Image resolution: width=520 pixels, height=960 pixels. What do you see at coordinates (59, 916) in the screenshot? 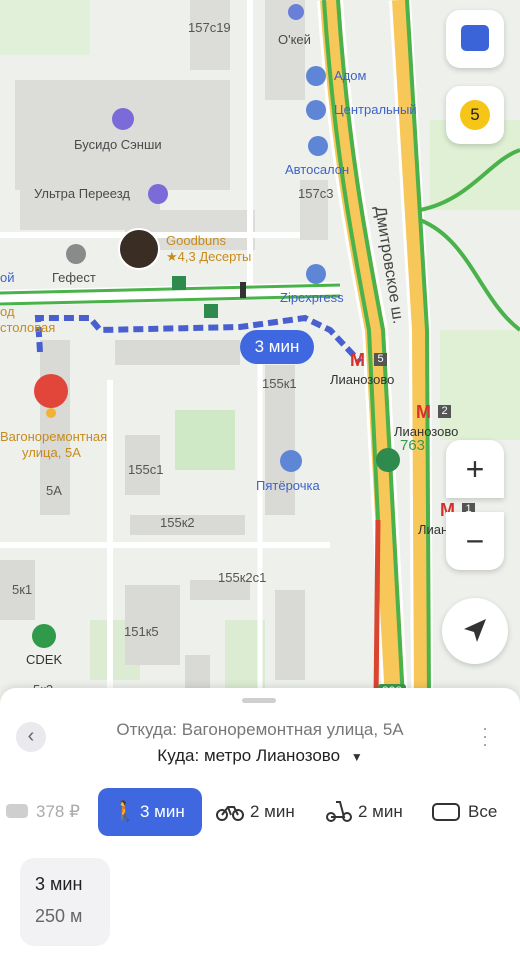
I see `result-distance: 250 м` at bounding box center [59, 916].